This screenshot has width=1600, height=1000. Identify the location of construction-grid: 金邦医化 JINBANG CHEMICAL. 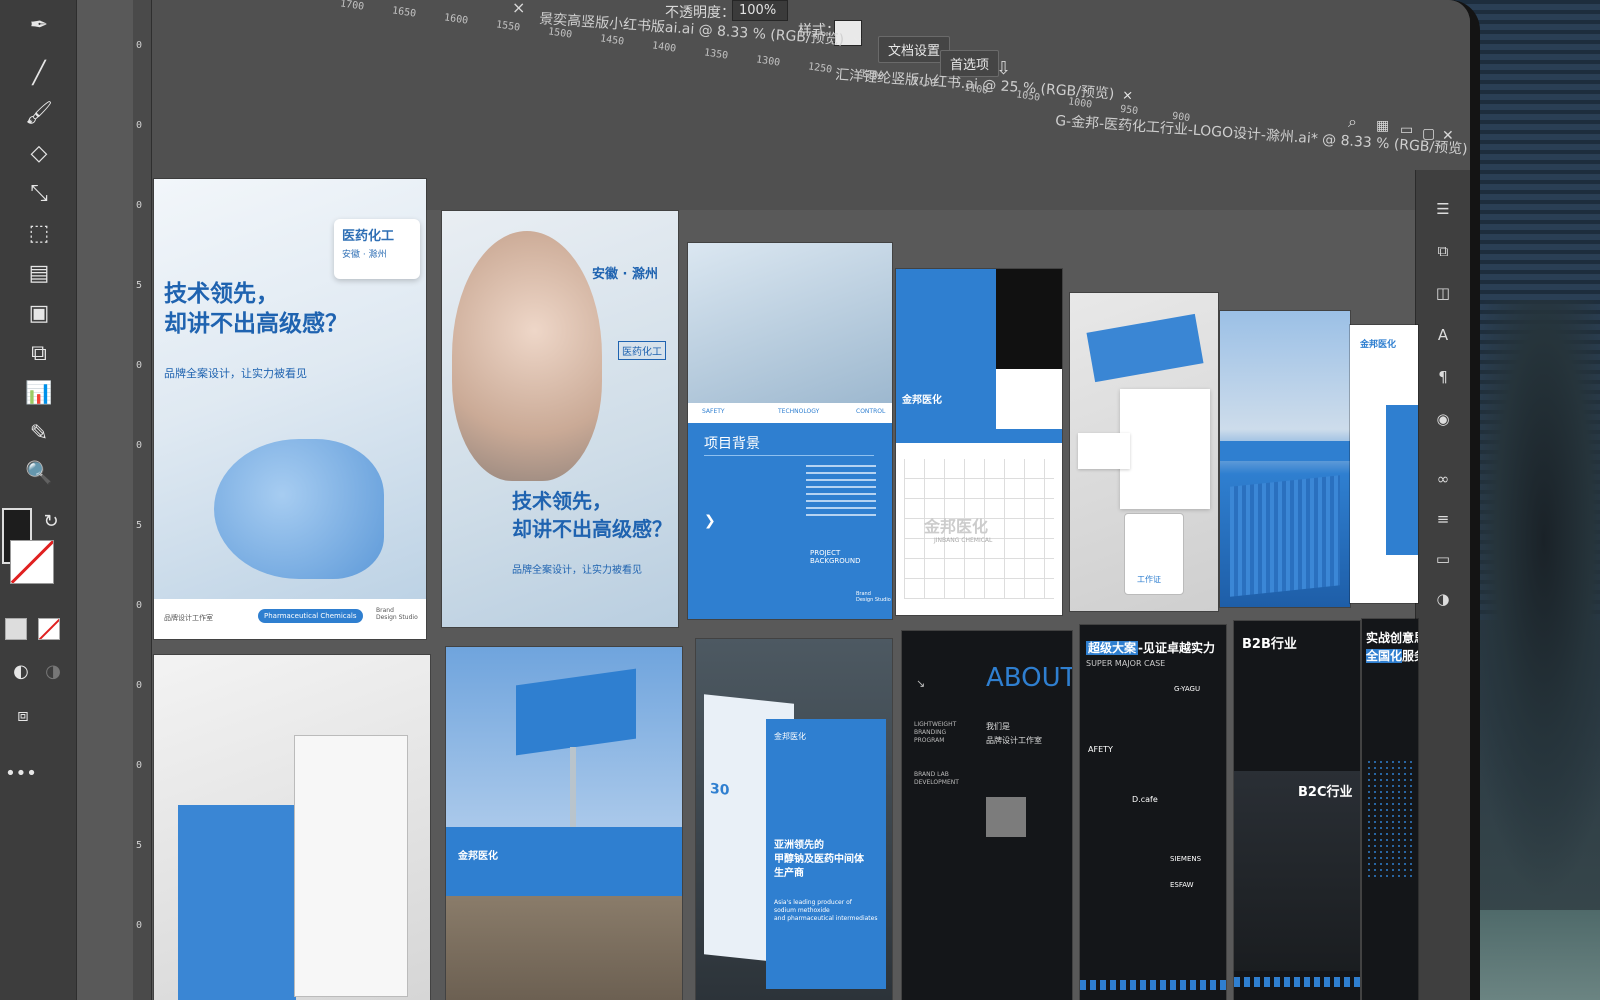
(979, 529).